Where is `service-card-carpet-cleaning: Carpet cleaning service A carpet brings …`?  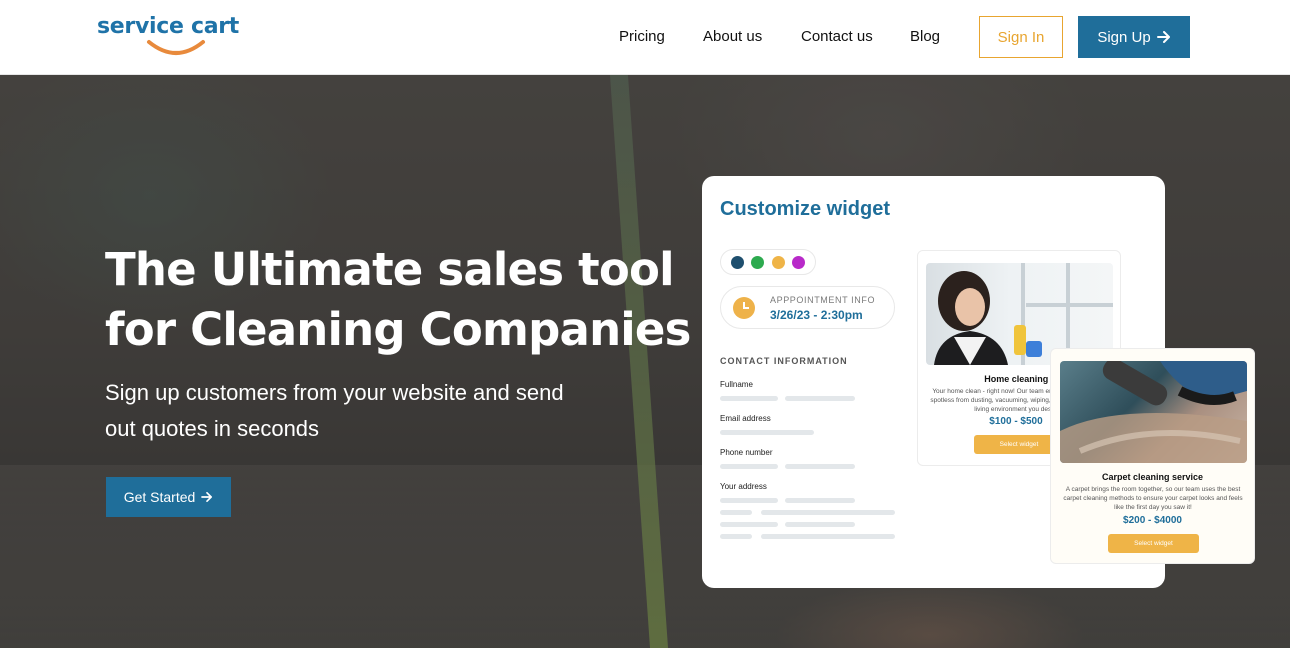
service-card-carpet-cleaning: Carpet cleaning service A carpet brings … is located at coordinates (1152, 456).